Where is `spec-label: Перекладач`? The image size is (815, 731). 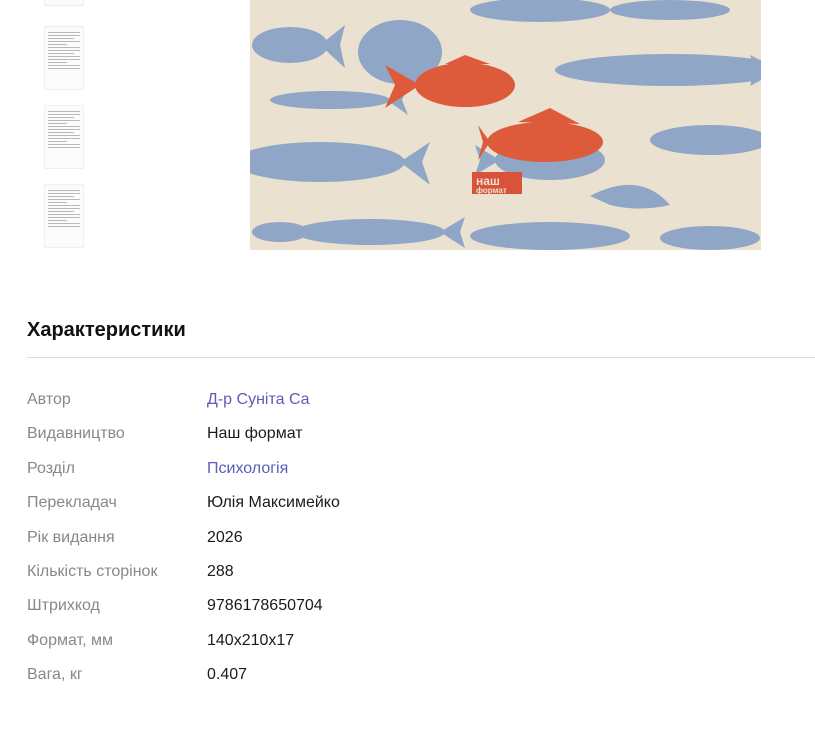 spec-label: Перекладач is located at coordinates (72, 503).